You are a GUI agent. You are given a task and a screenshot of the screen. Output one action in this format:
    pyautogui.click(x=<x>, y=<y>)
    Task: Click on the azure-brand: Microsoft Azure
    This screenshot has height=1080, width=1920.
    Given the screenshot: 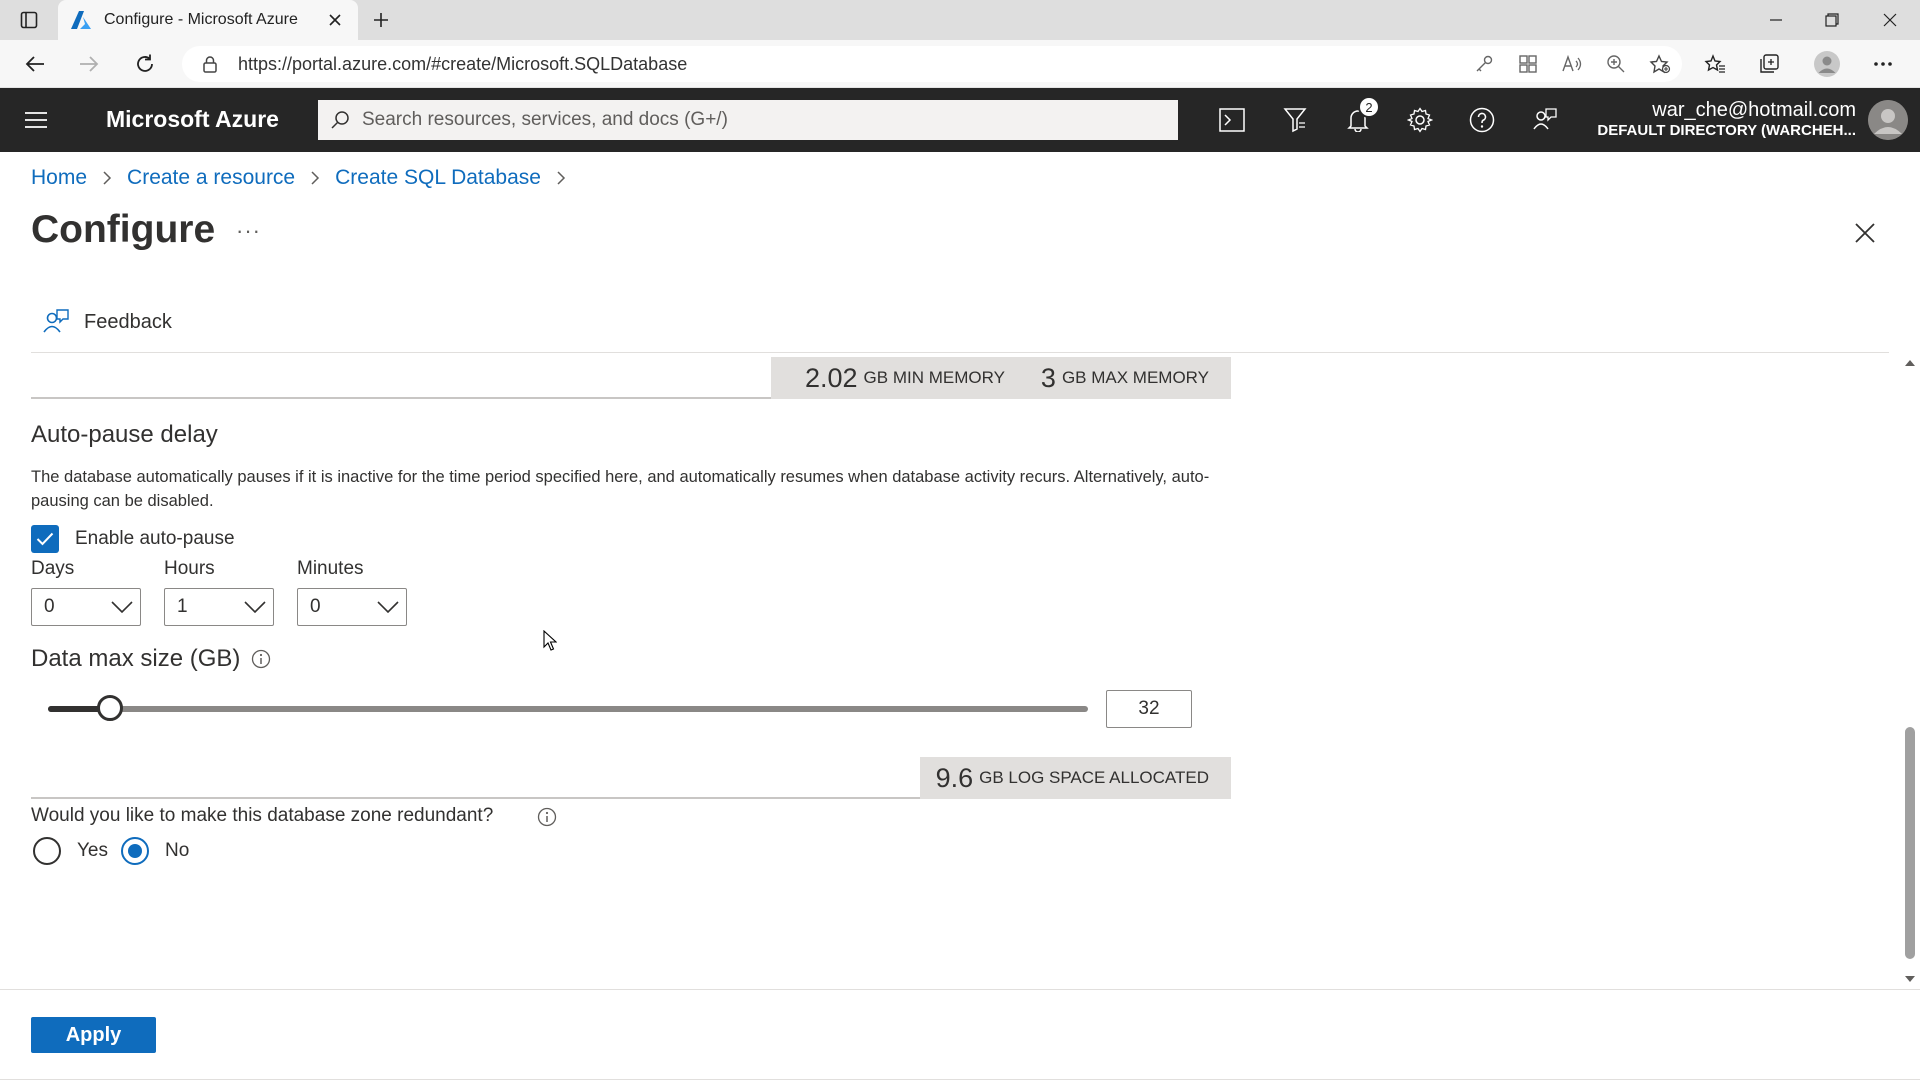 What is the action you would take?
    pyautogui.click(x=192, y=119)
    